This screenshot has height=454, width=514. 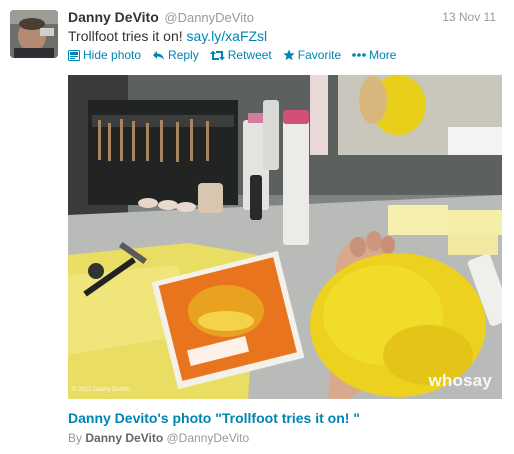 I want to click on photo-caption-byline: By Danny DeVito @DannyDeVito, so click(x=158, y=438).